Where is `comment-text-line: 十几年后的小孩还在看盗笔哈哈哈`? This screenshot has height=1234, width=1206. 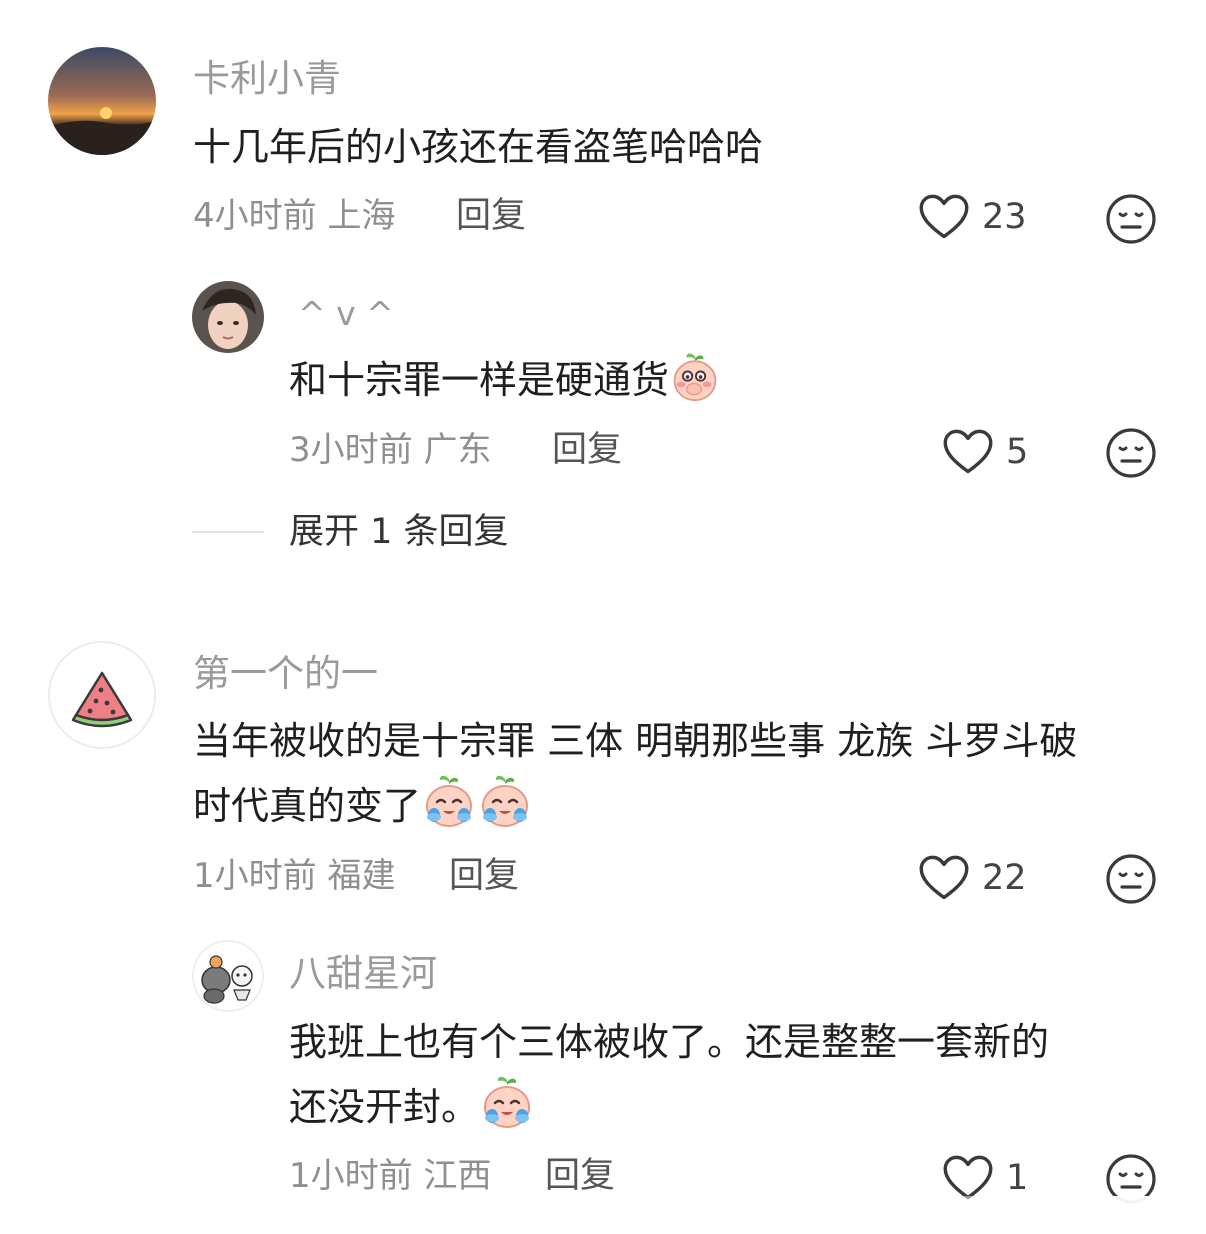 comment-text-line: 十几年后的小孩还在看盗笔哈哈哈 is located at coordinates (478, 147).